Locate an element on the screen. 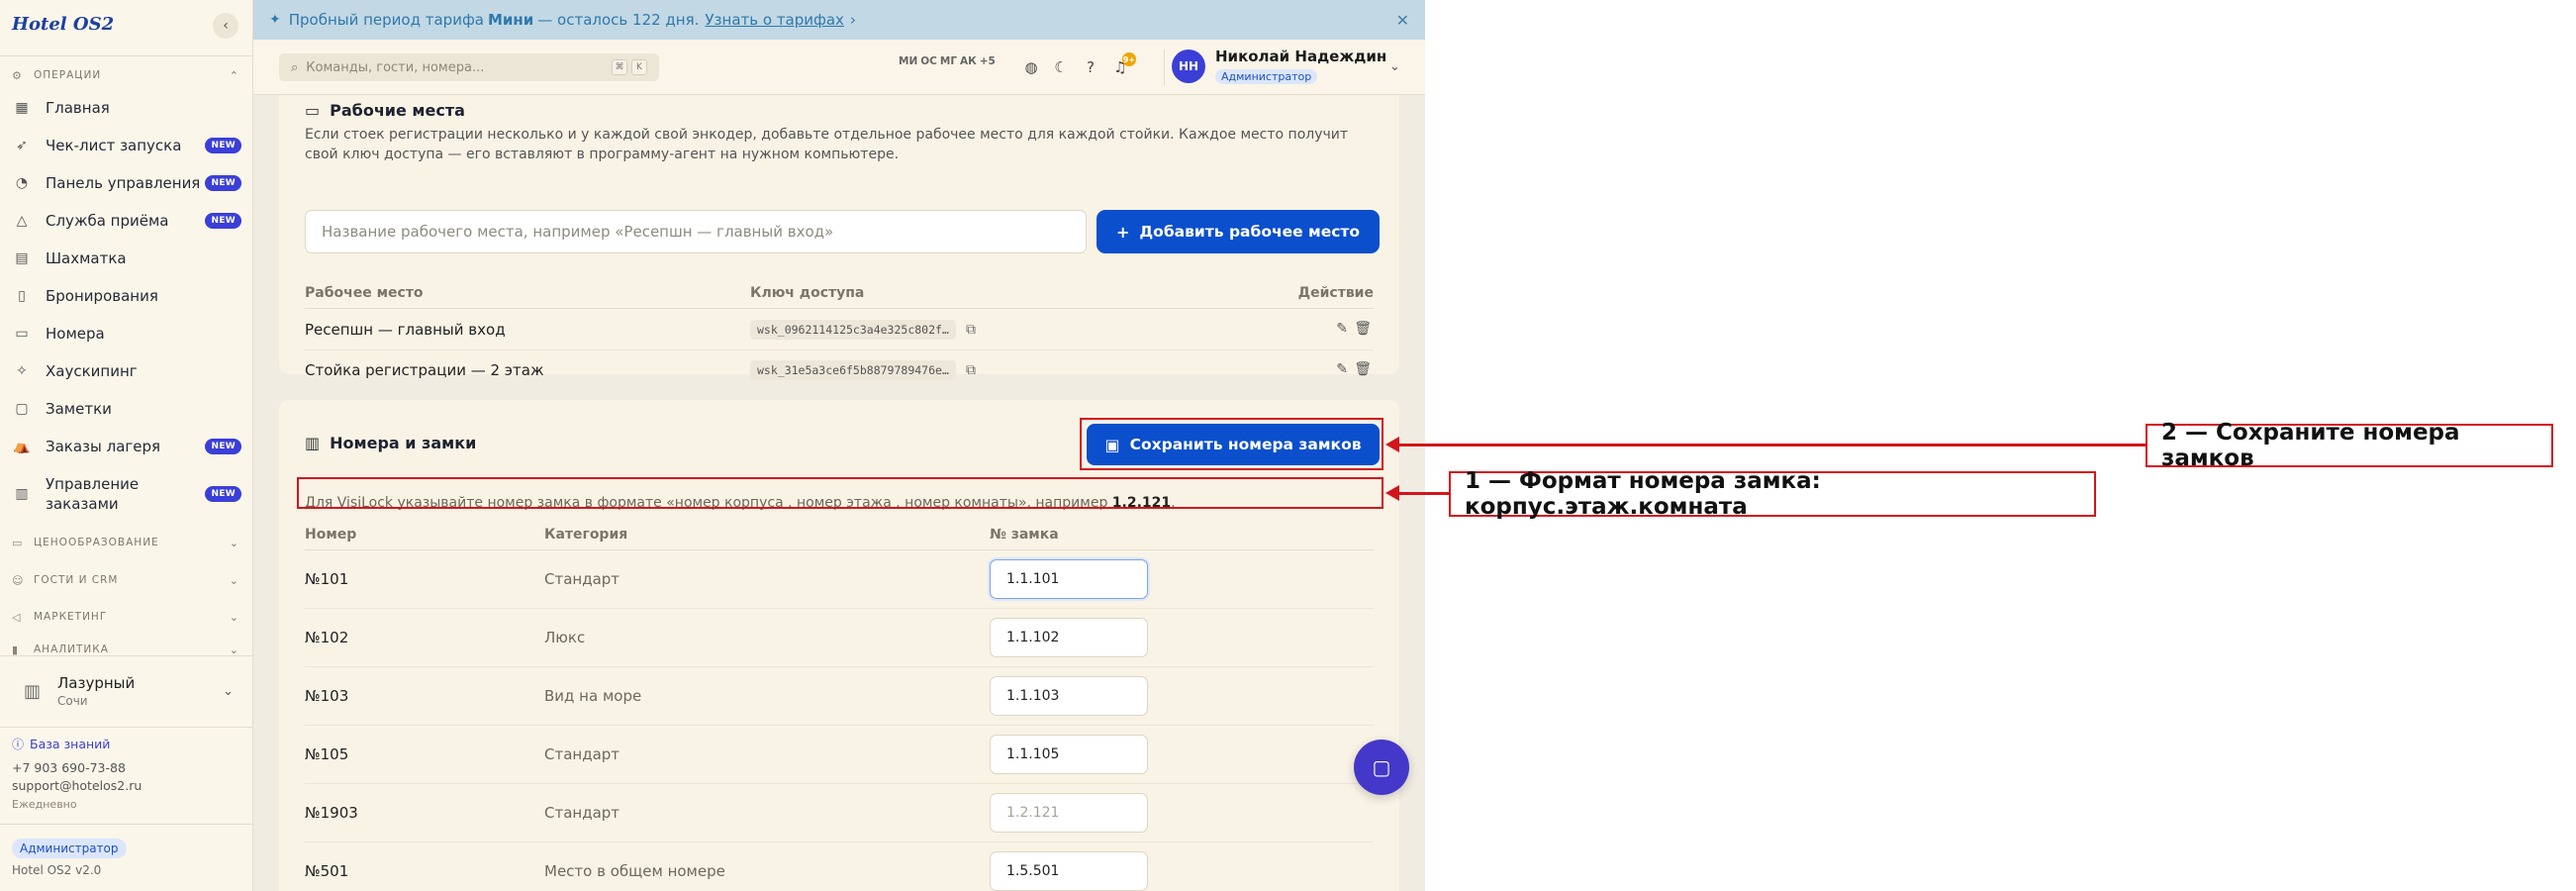 Image resolution: width=2576 pixels, height=891 pixels. lock-number-input: 1.1.103 is located at coordinates (1069, 696).